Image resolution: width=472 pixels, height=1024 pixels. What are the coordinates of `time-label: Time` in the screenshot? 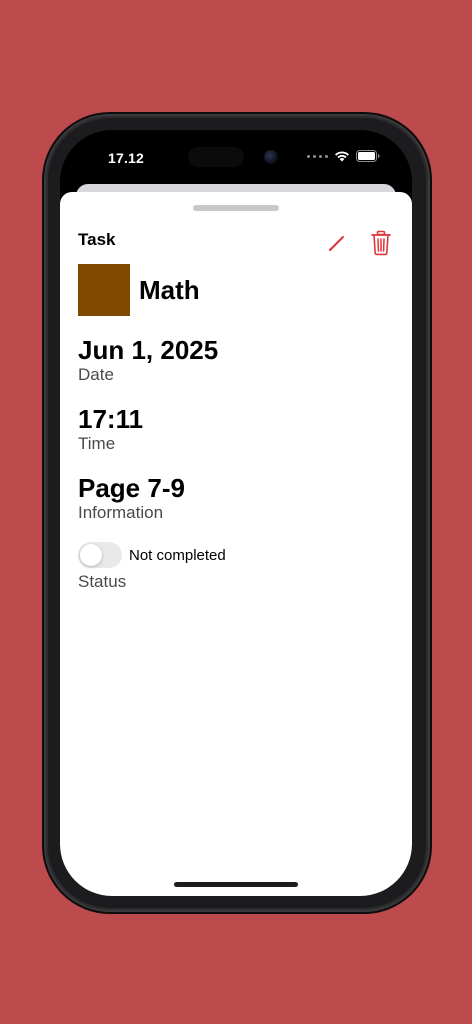 It's located at (97, 443).